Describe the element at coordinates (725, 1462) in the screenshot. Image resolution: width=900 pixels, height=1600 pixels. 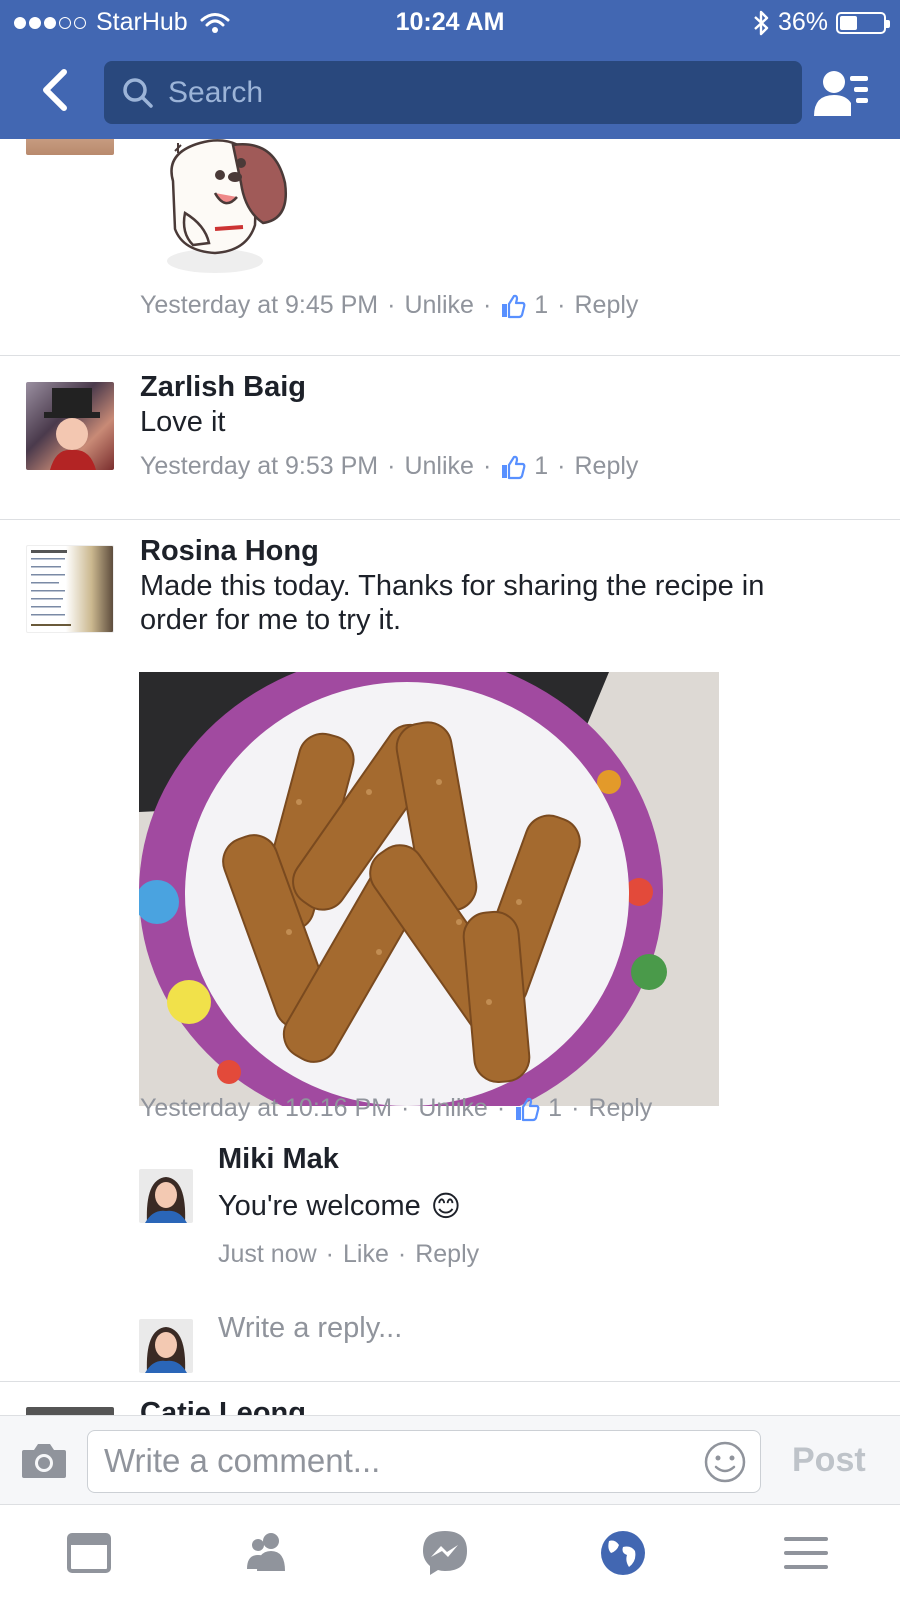
I see `emoji-icon` at that location.